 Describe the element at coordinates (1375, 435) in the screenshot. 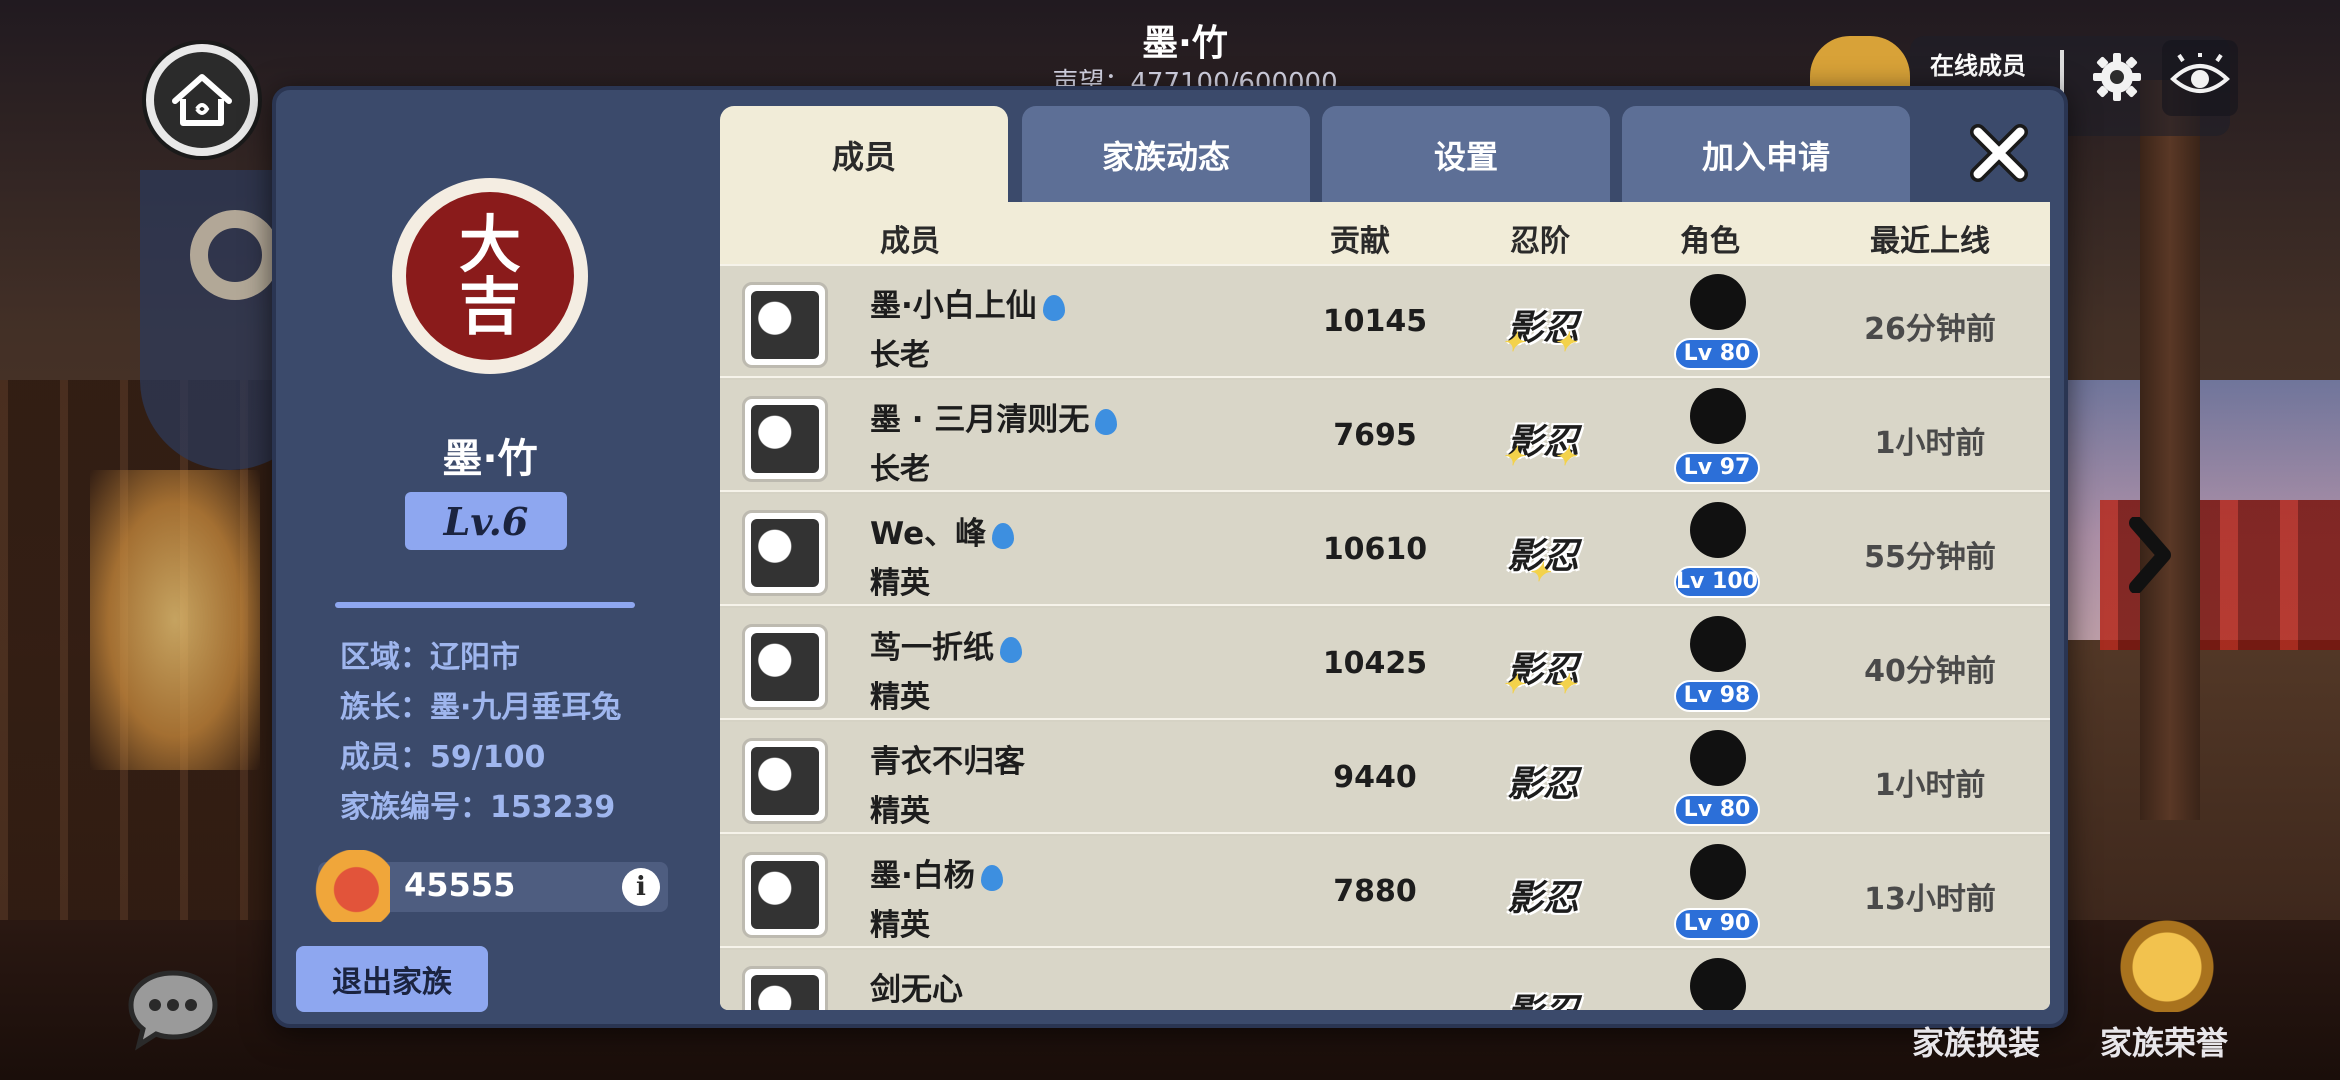

I see `member-contribution: 7695` at that location.